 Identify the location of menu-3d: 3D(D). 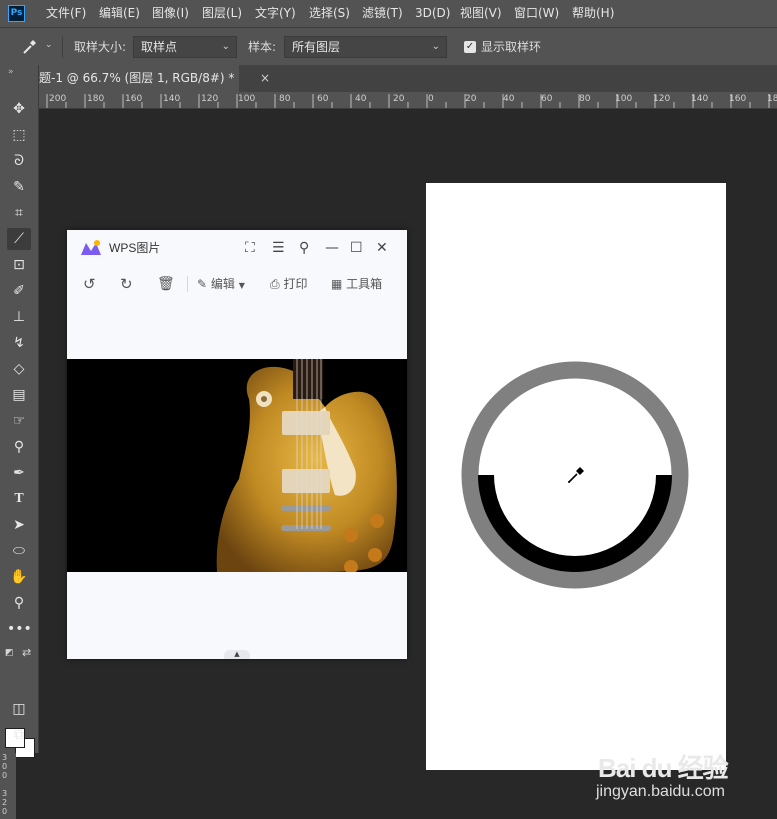
(432, 13).